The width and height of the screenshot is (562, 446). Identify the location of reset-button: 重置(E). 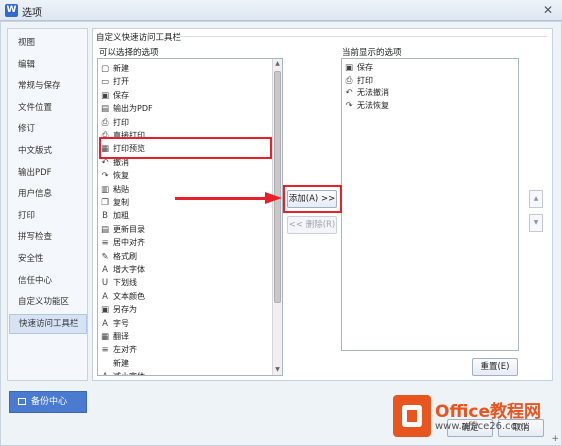
(495, 367).